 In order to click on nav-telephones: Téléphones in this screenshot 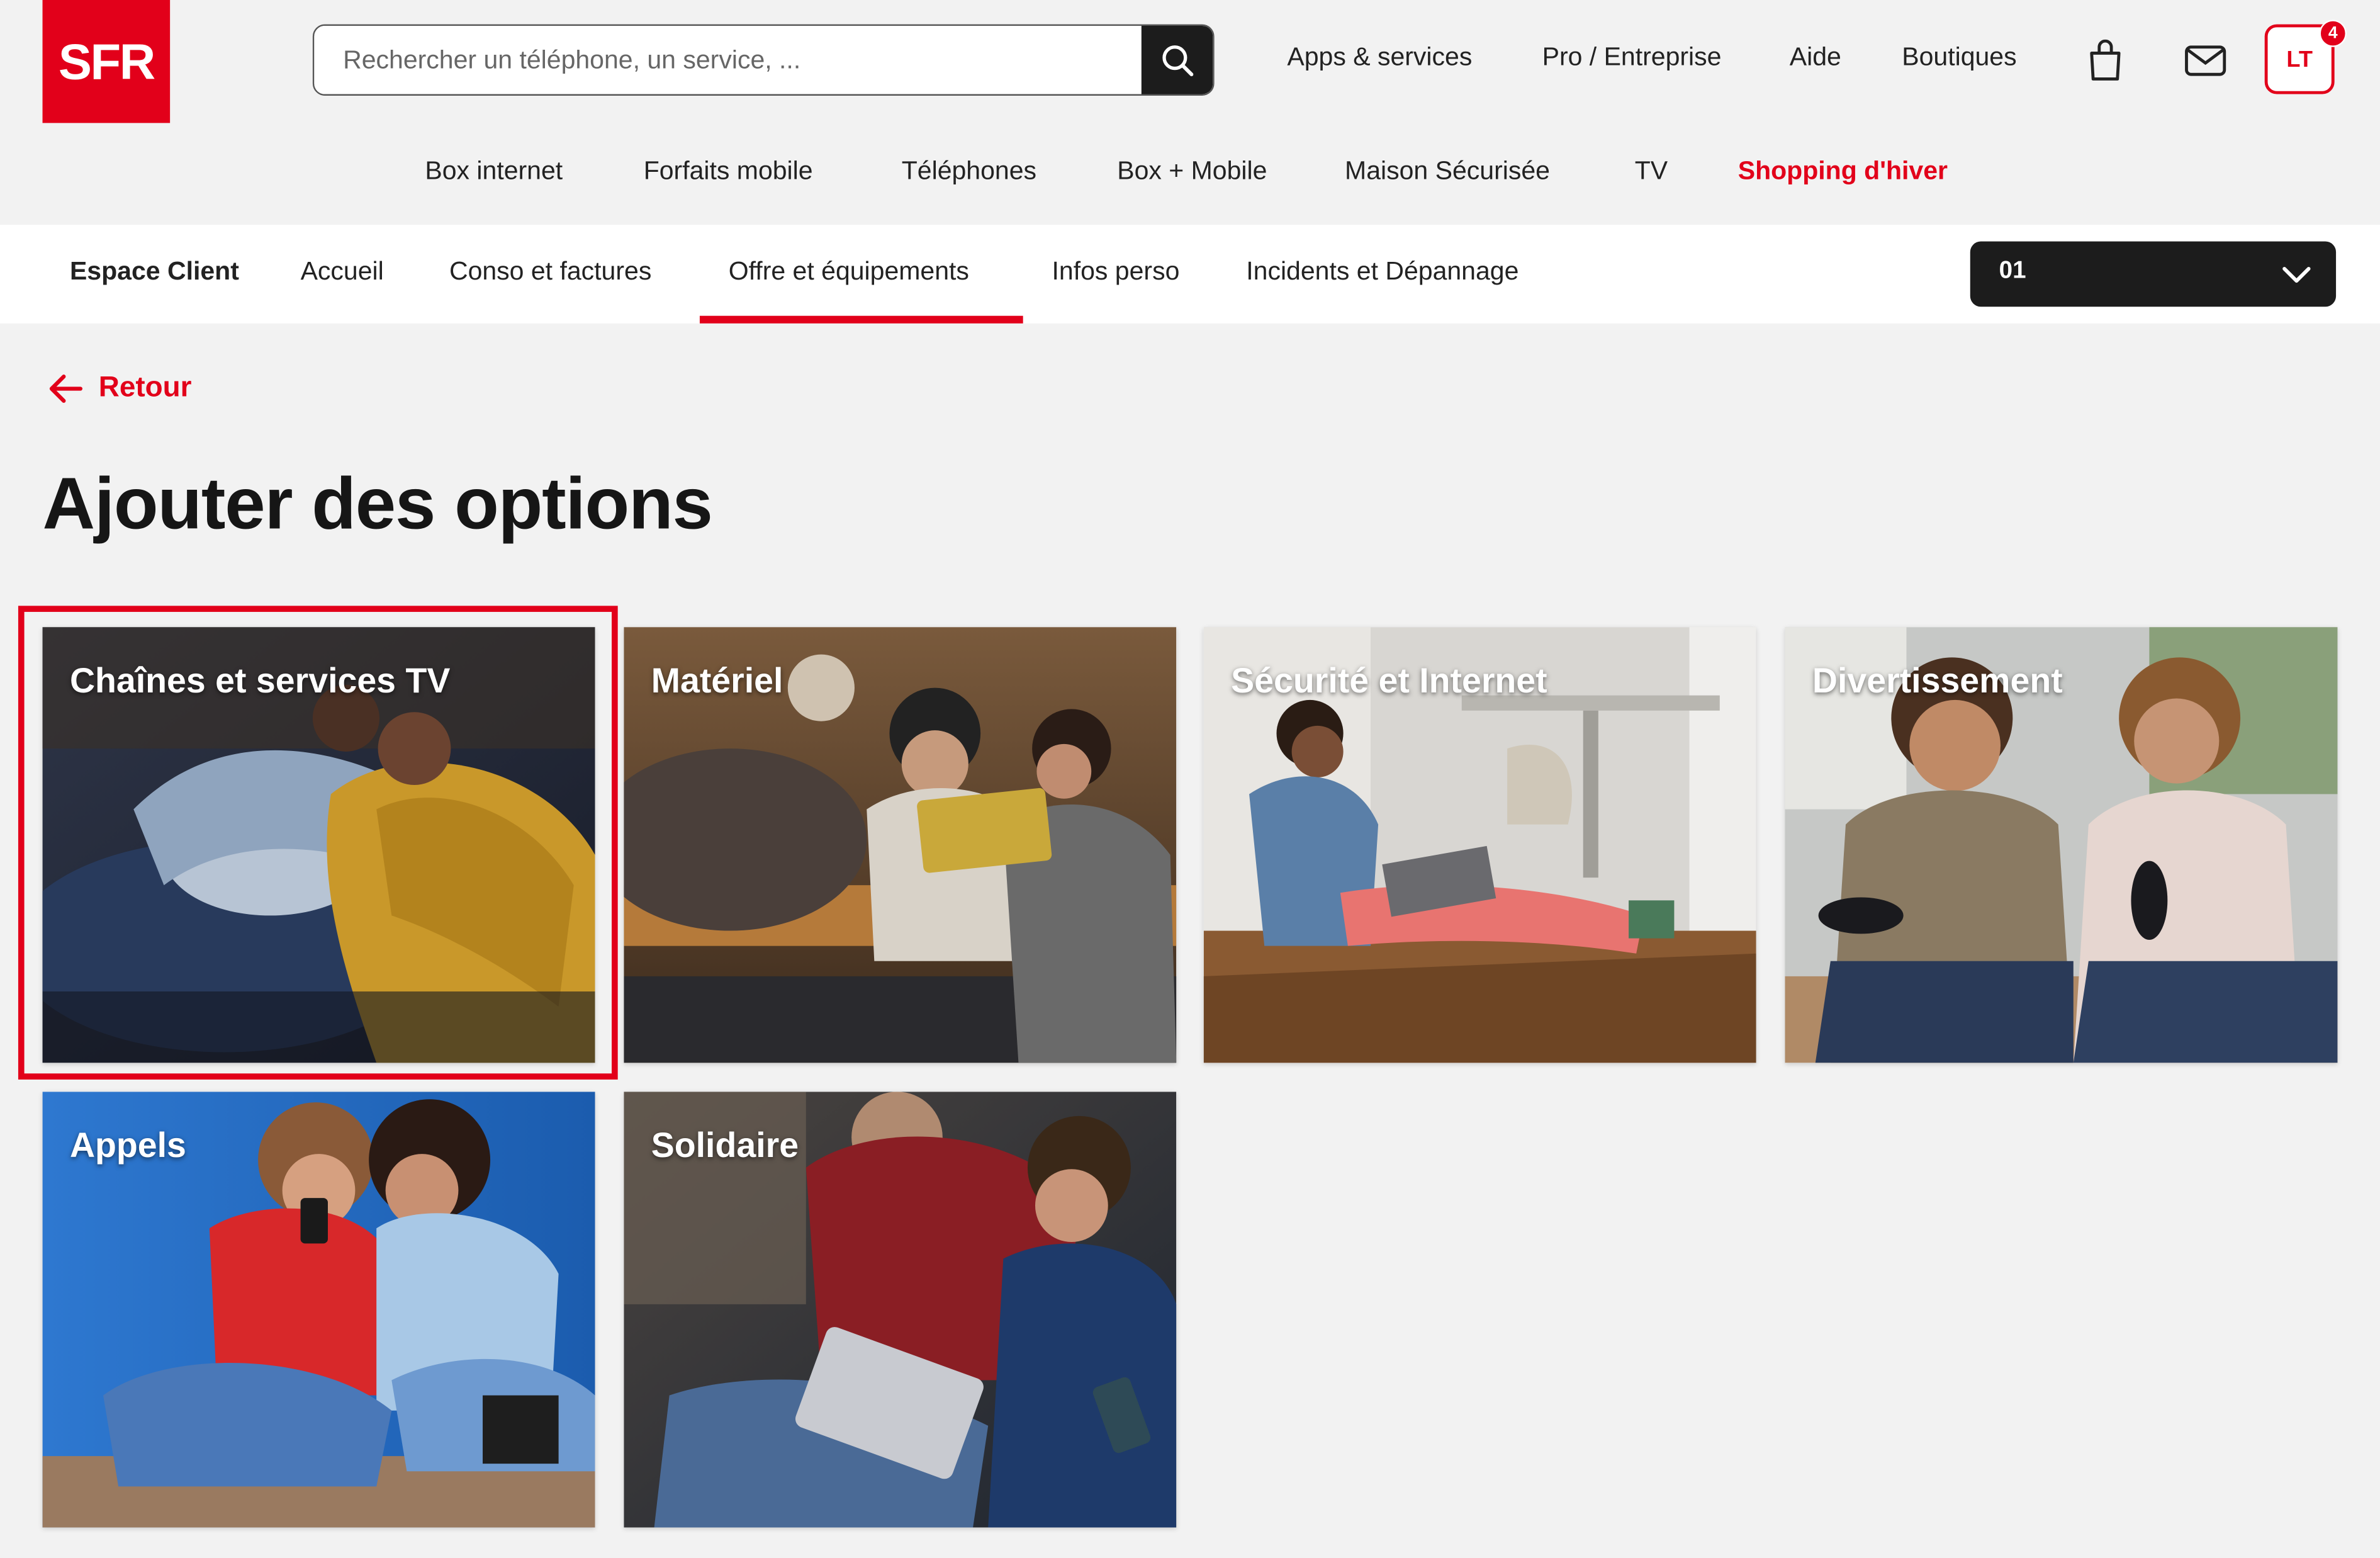, I will do `click(969, 171)`.